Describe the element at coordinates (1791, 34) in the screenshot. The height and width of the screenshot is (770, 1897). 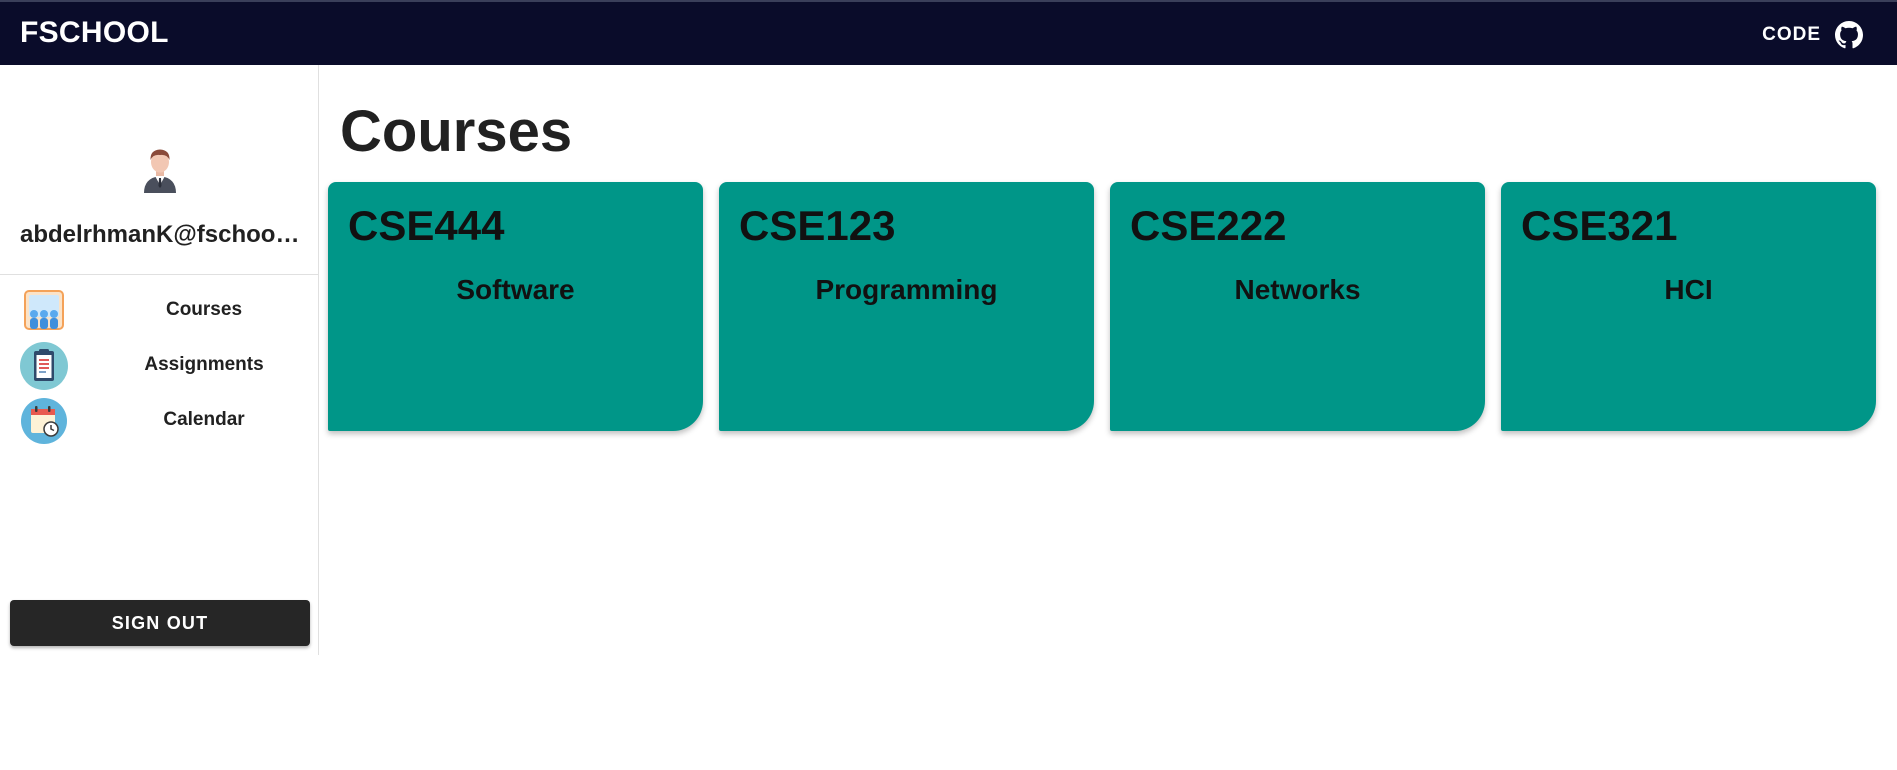
I see `code-label: CODE` at that location.